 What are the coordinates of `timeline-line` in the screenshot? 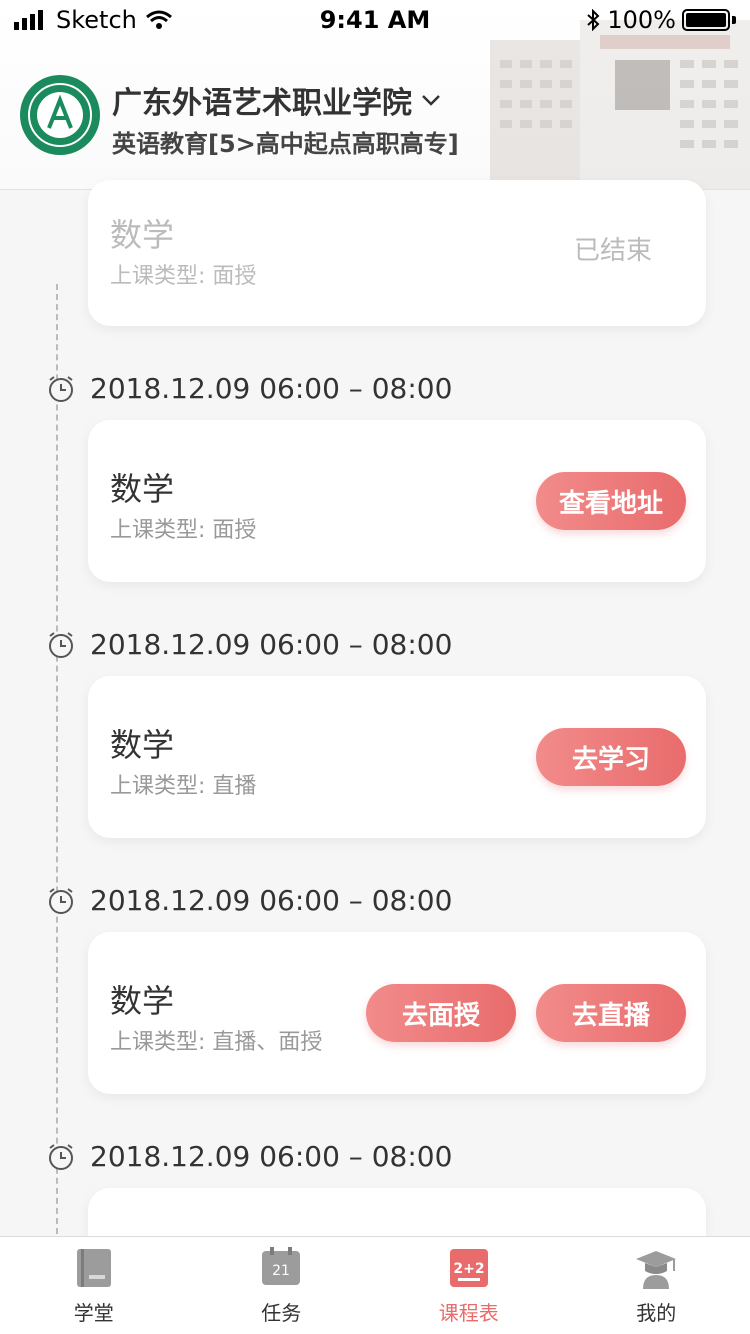 It's located at (57, 759).